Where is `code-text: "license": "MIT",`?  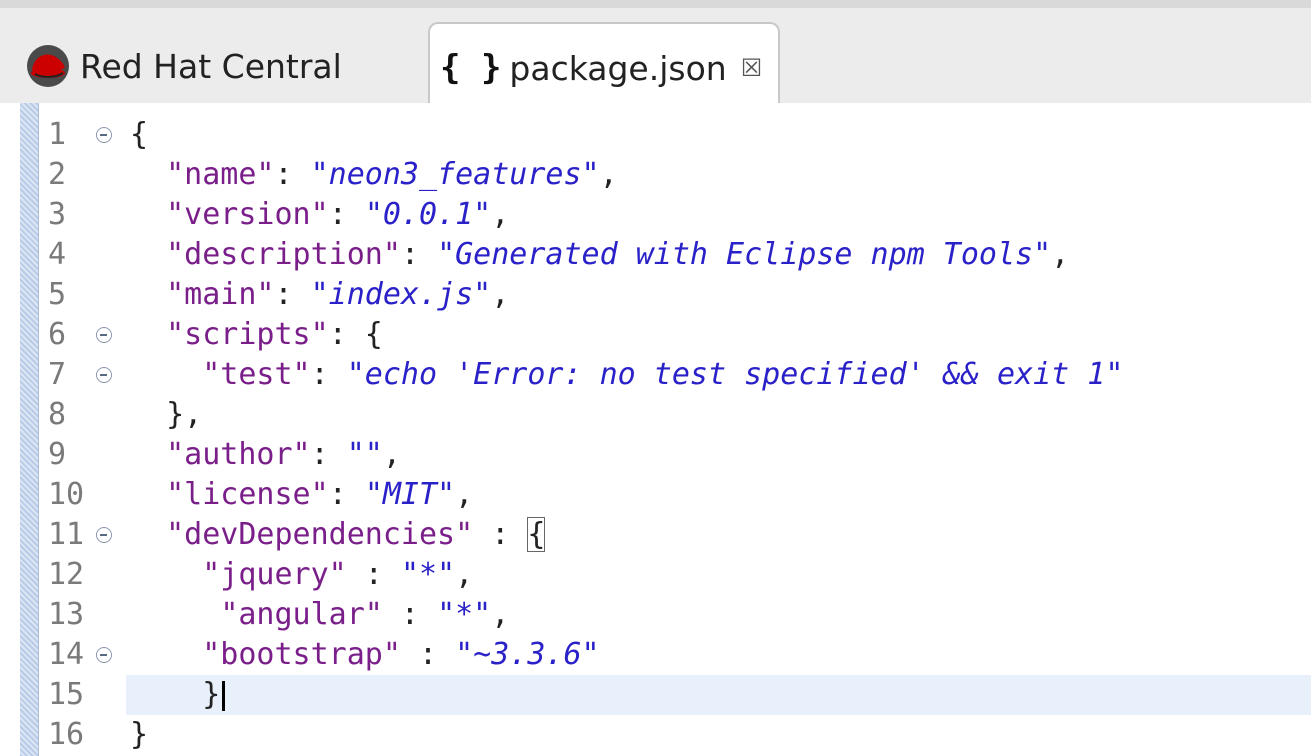 code-text: "license": "MIT", is located at coordinates (301, 495).